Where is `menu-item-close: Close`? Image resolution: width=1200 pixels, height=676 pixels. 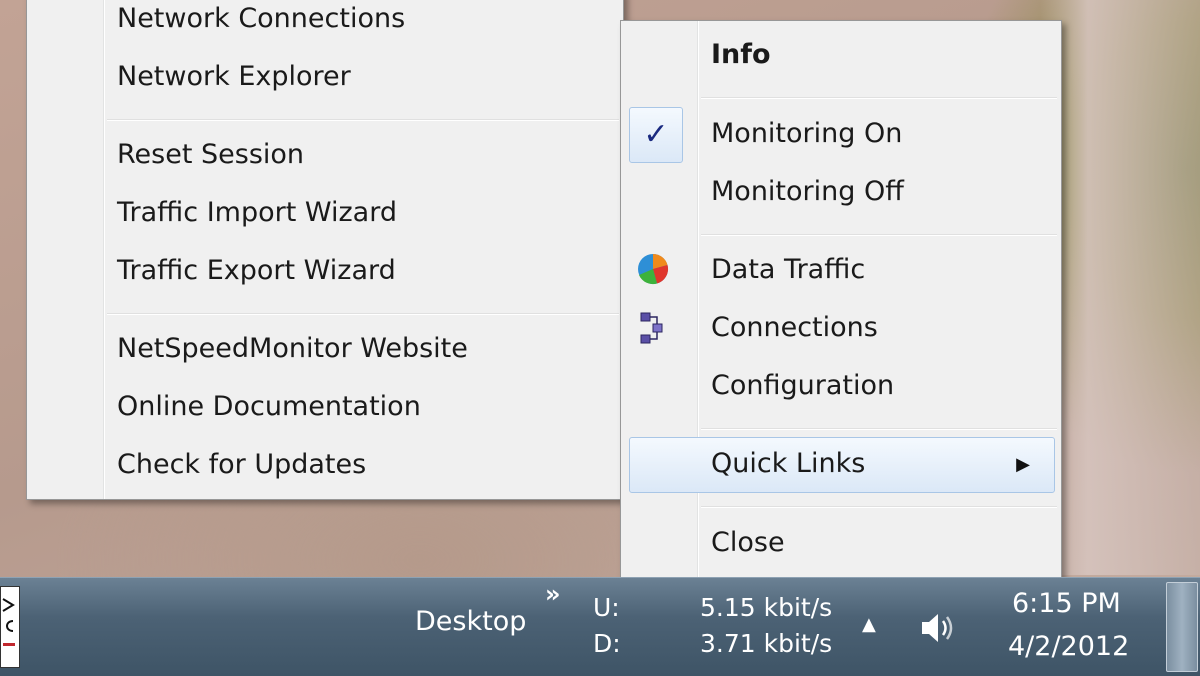
menu-item-close: Close is located at coordinates (748, 543).